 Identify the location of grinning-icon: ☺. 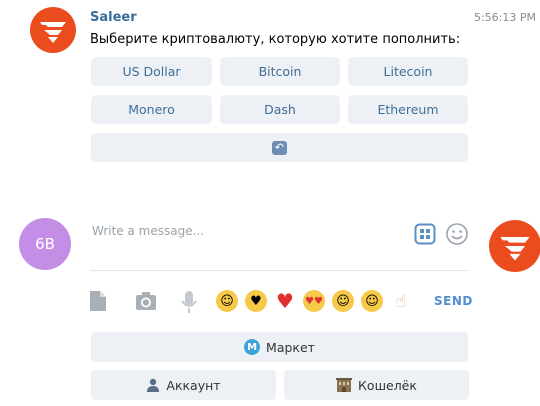
(372, 301).